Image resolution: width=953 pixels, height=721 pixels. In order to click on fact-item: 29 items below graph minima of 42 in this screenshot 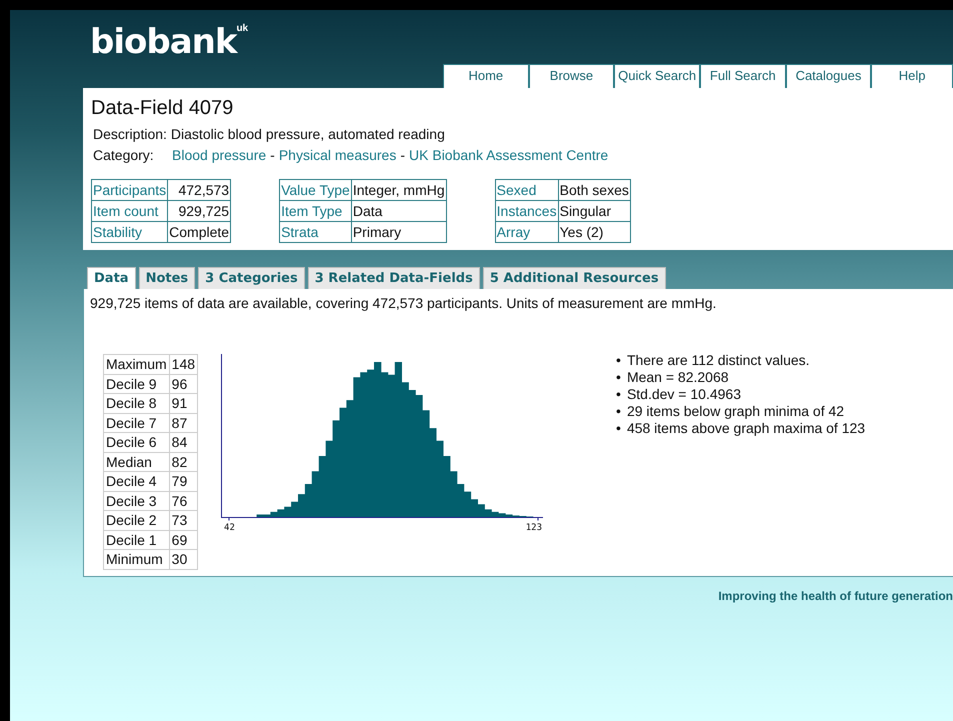, I will do `click(735, 411)`.